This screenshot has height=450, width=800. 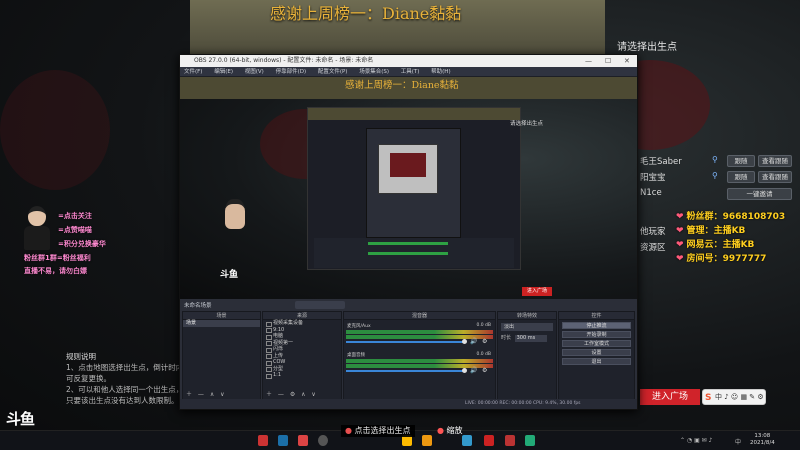 What do you see at coordinates (419, 316) in the screenshot?
I see `mixer-header: 混音器` at bounding box center [419, 316].